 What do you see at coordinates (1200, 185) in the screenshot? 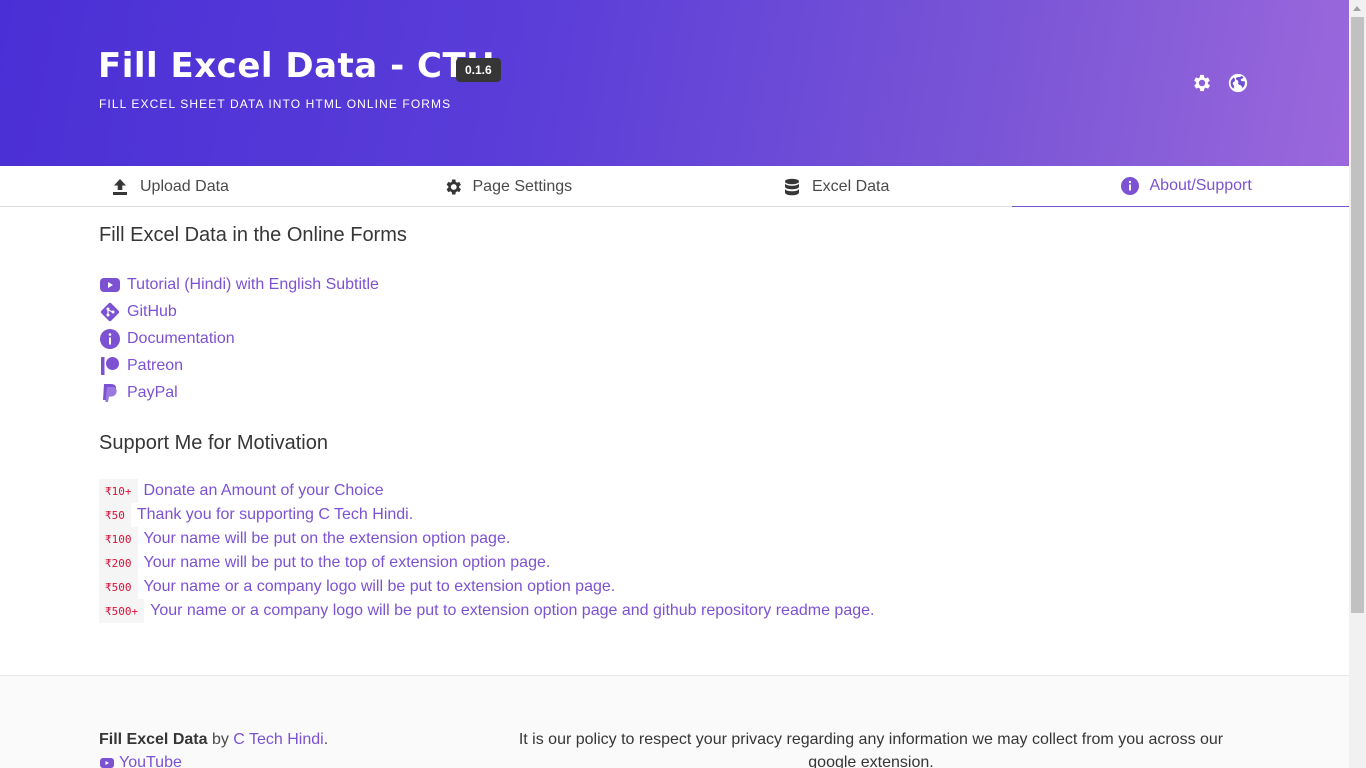
I see `tab-label: About/Support` at bounding box center [1200, 185].